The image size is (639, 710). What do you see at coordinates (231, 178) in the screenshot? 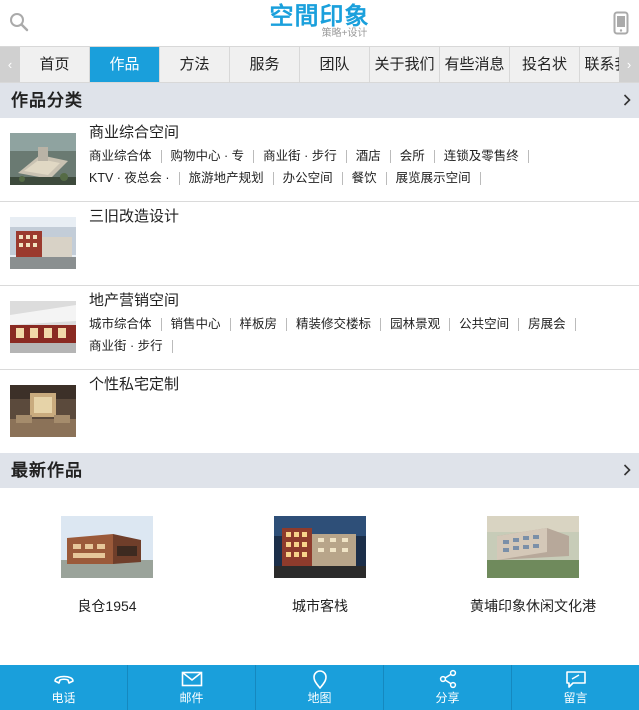
I see `subcategory-link: 旅游地产规划` at bounding box center [231, 178].